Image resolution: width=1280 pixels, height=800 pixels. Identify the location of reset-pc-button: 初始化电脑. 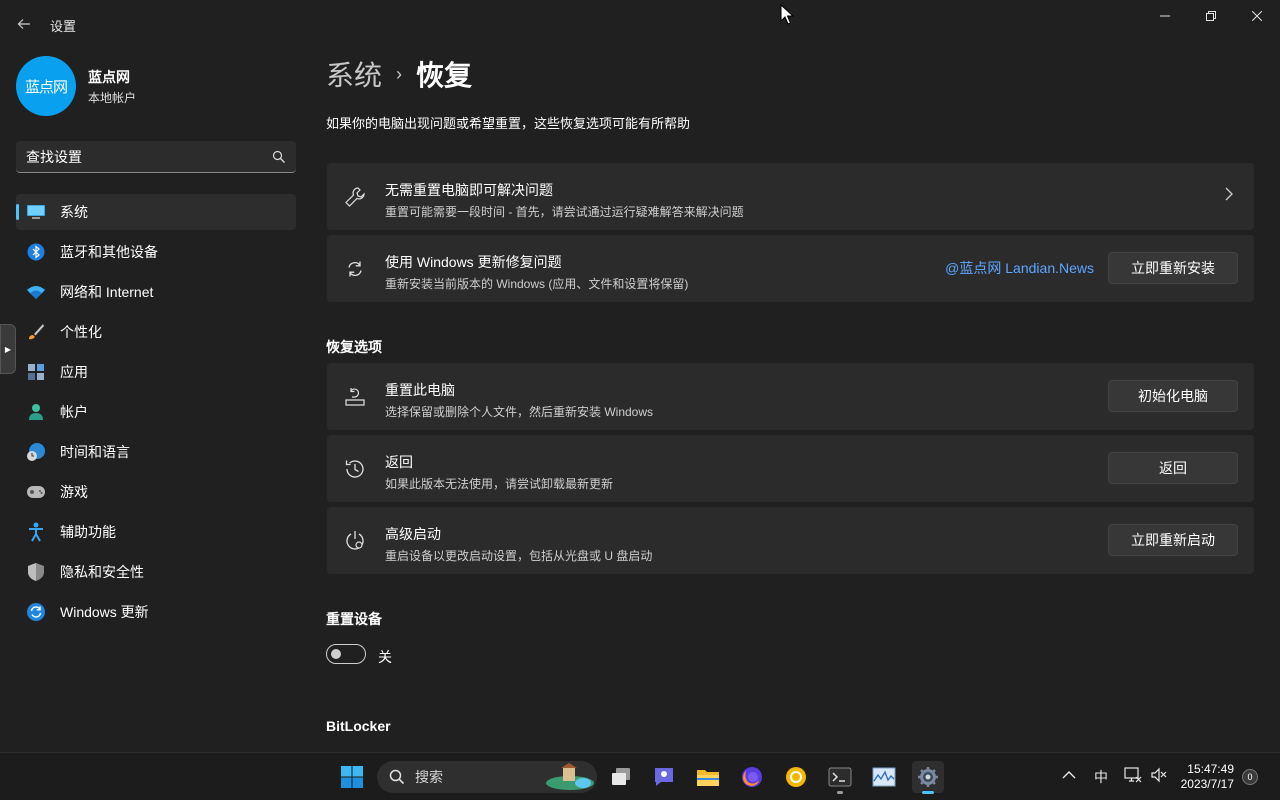
(1173, 396).